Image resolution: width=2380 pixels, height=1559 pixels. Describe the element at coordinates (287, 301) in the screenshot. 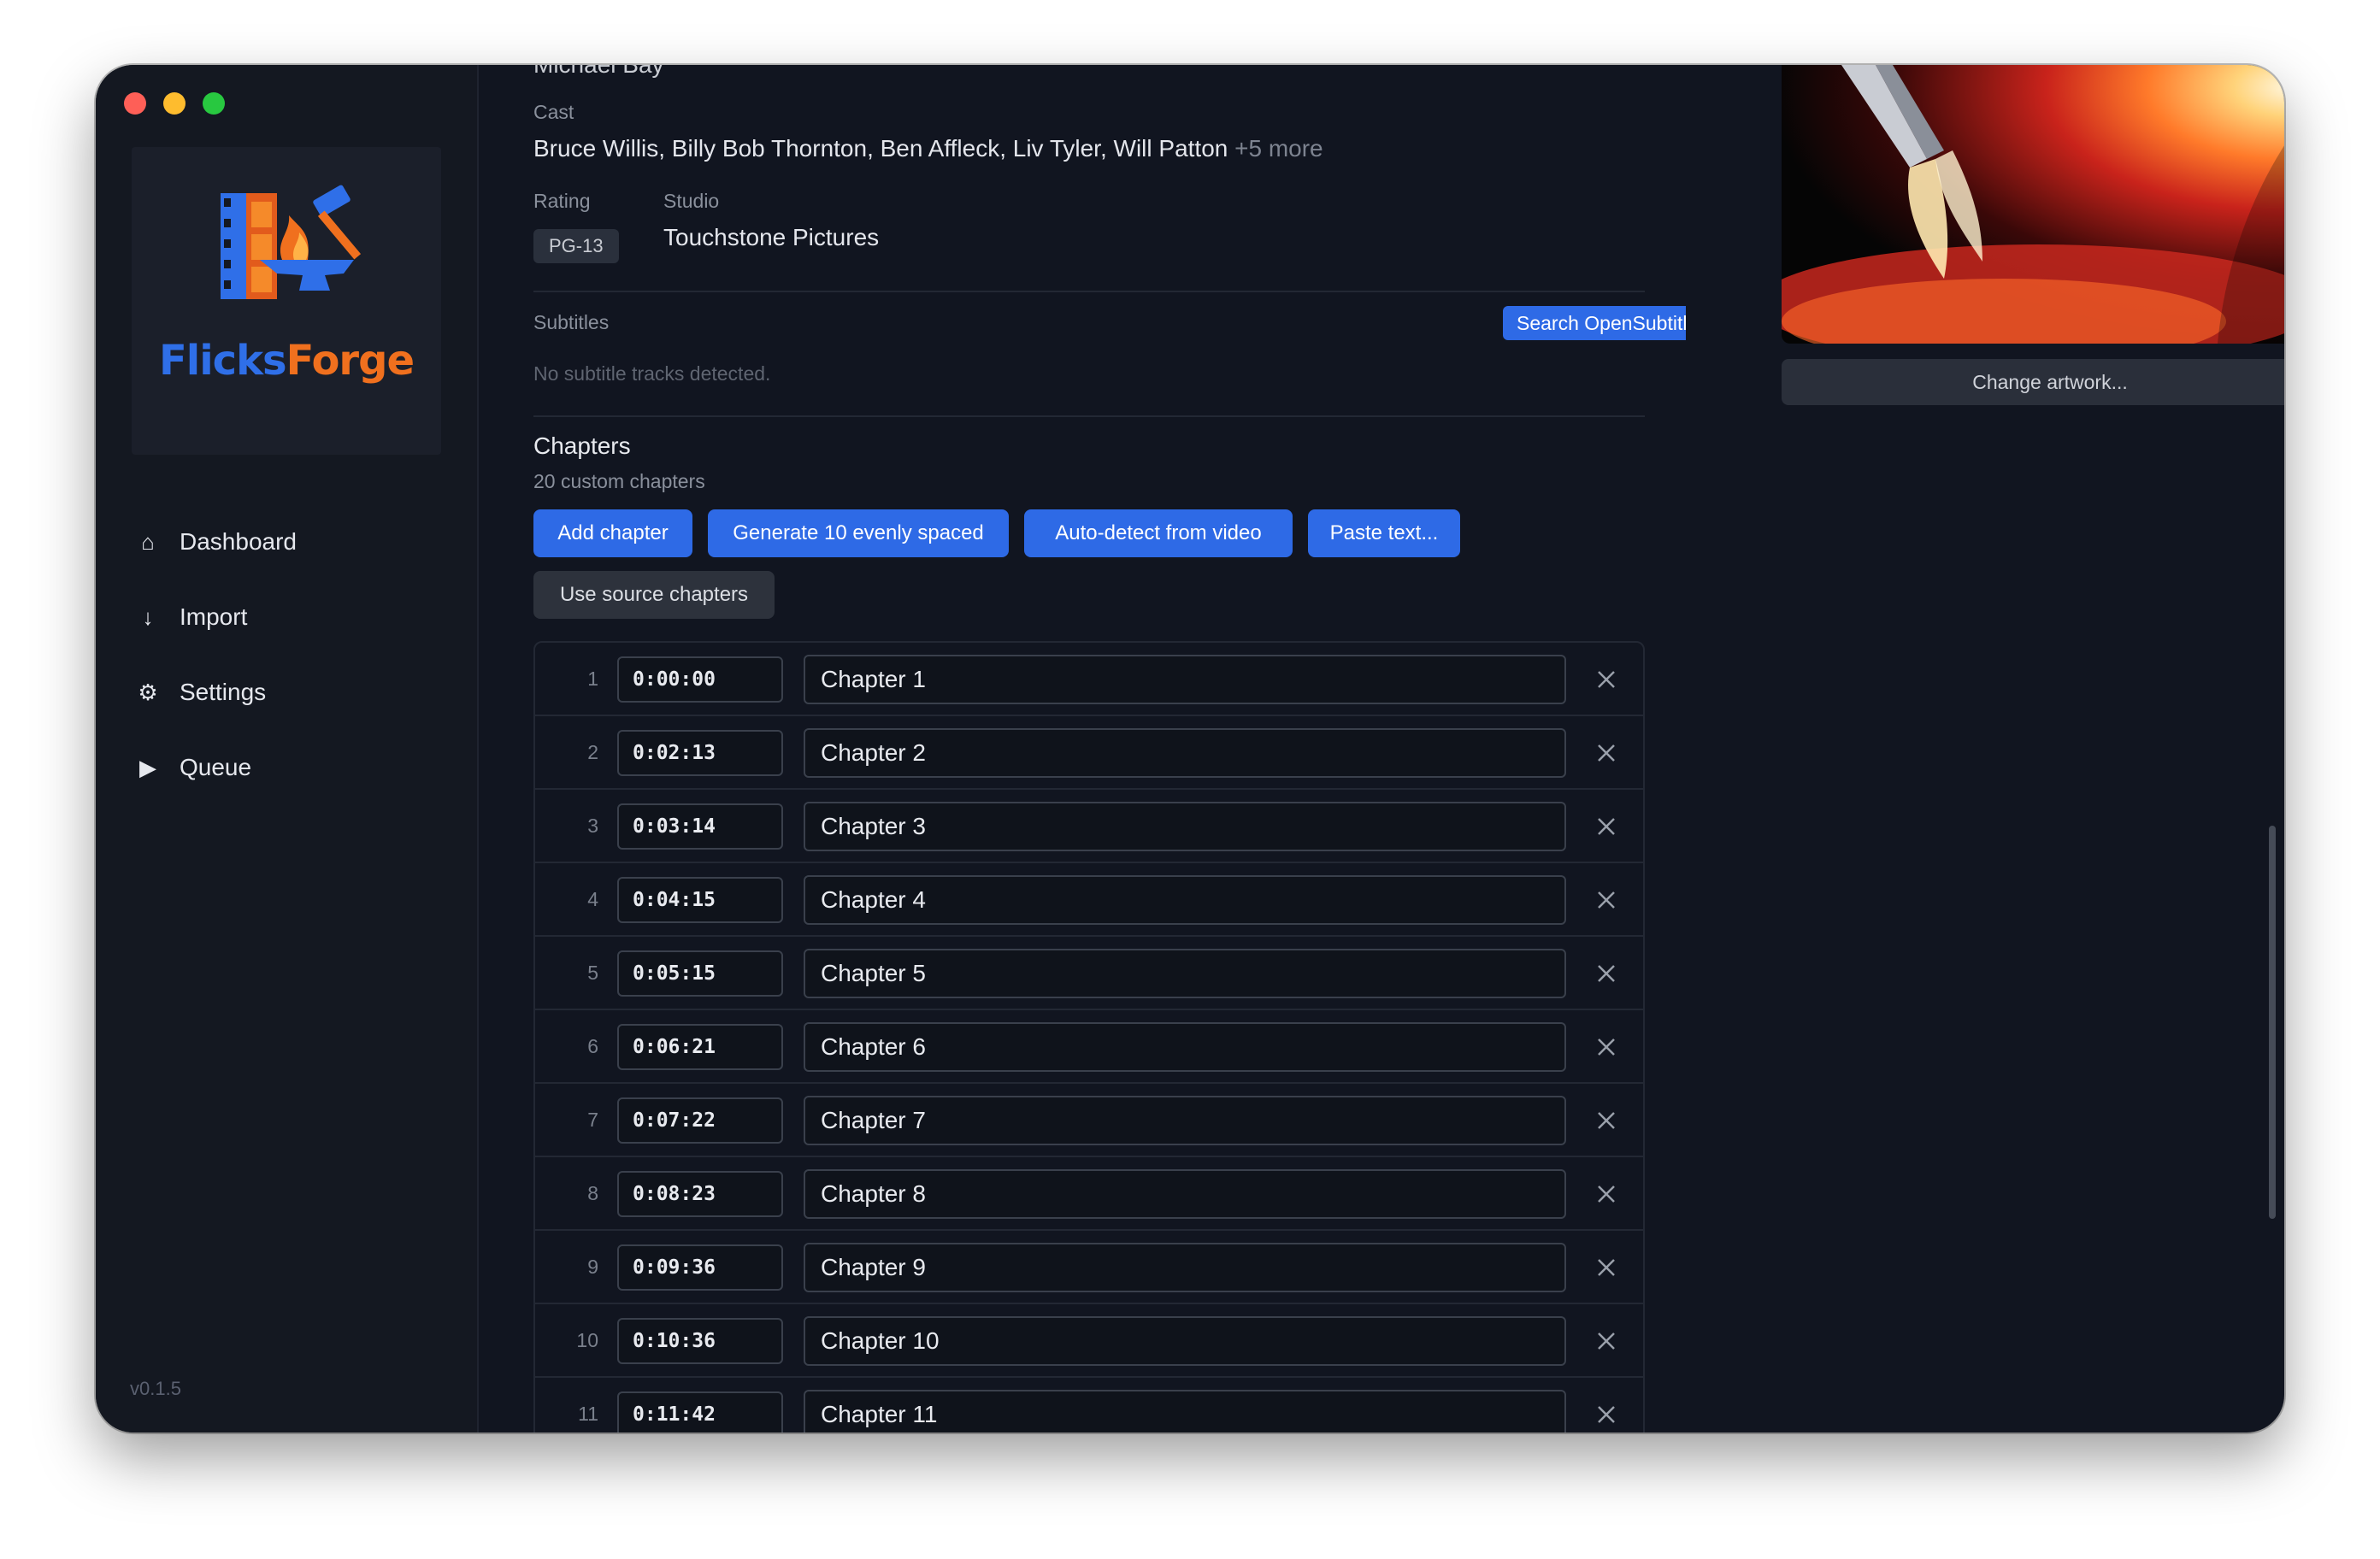

I see `app-logo: FlicksForge` at that location.